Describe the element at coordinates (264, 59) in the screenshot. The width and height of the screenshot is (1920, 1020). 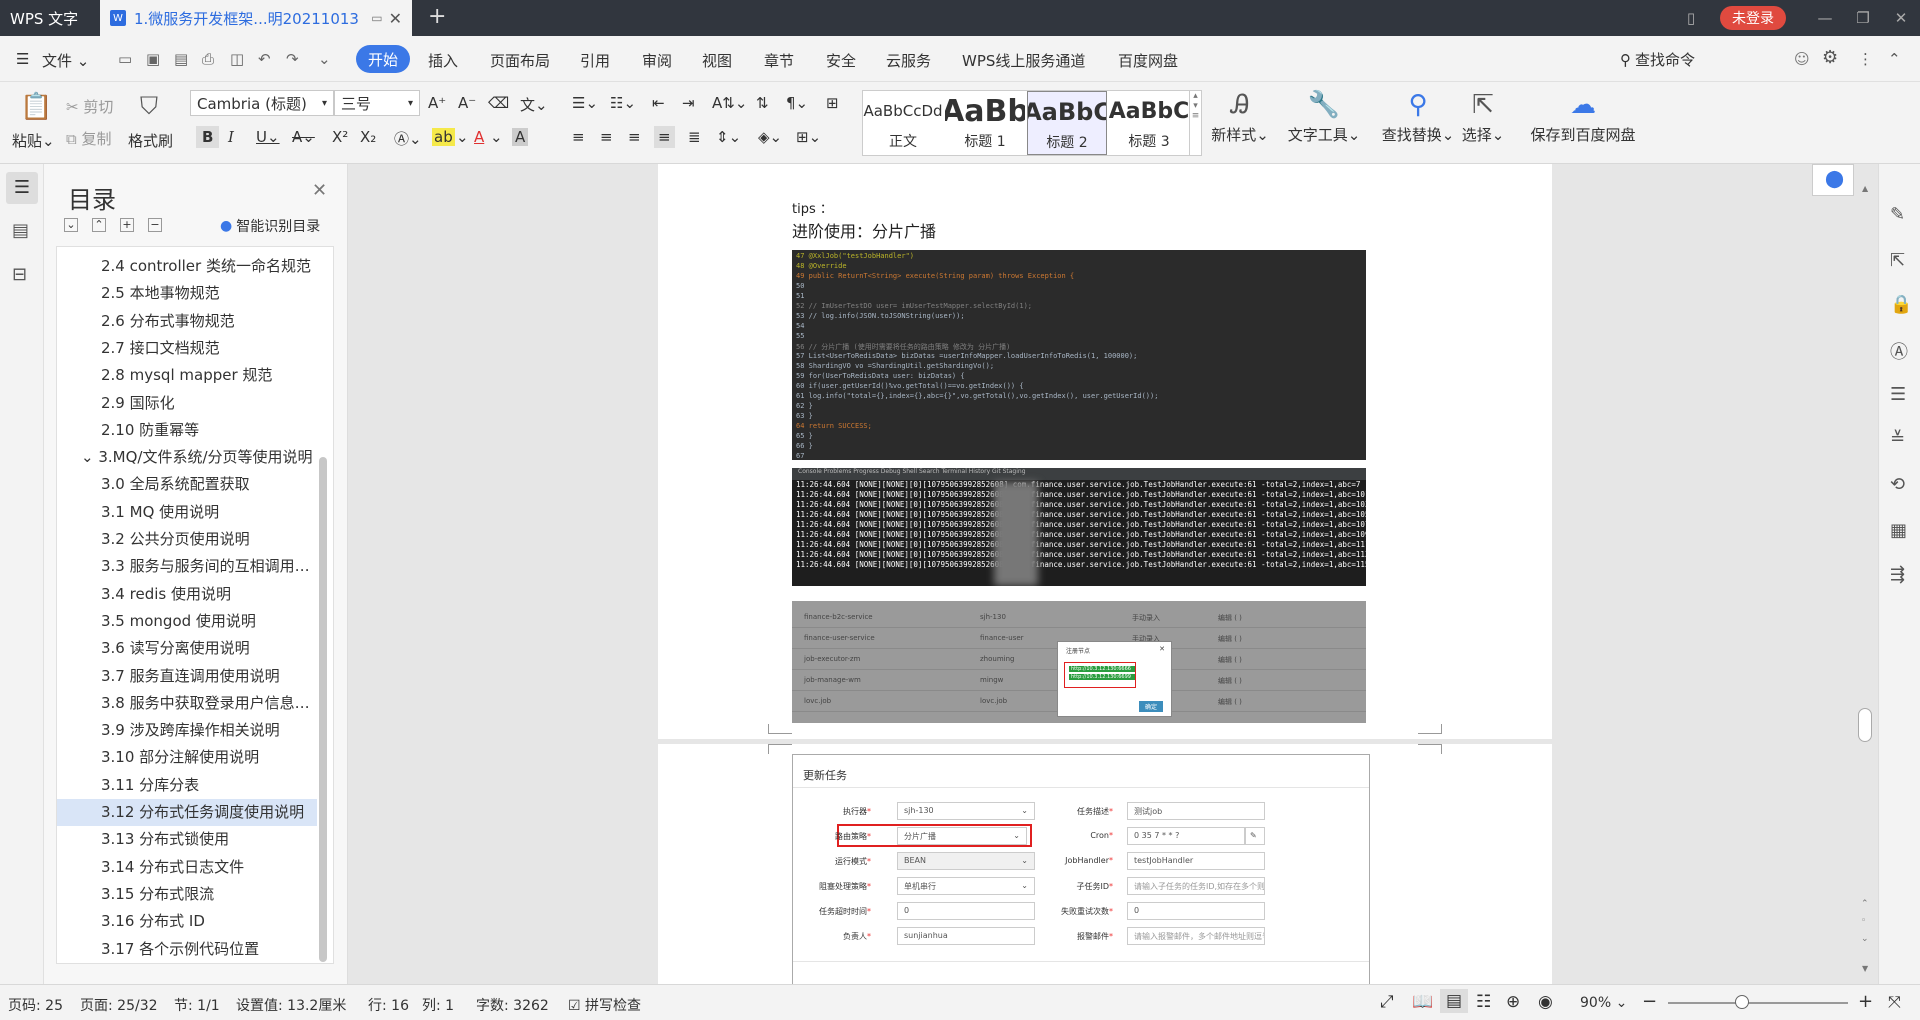
I see `undo-icon: ↶` at that location.